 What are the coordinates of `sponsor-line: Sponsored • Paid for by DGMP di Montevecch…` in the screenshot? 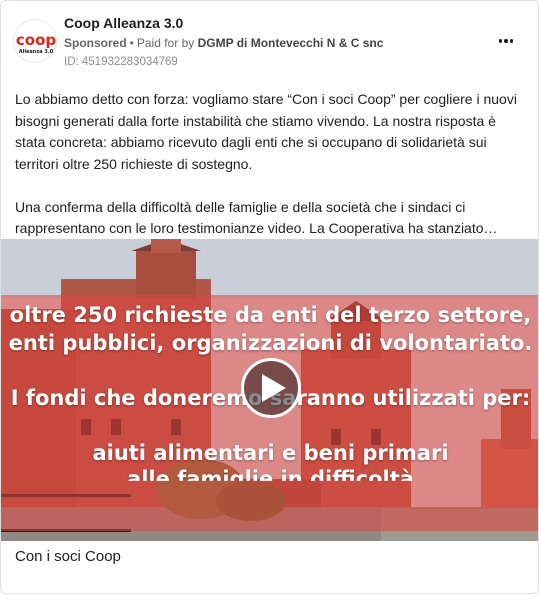 It's located at (223, 43).